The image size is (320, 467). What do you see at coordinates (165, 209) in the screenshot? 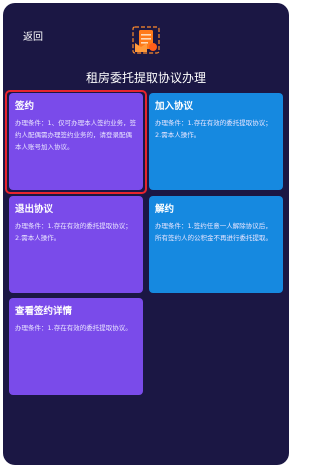
I see `card-cancel-agreement-title: 解约` at bounding box center [165, 209].